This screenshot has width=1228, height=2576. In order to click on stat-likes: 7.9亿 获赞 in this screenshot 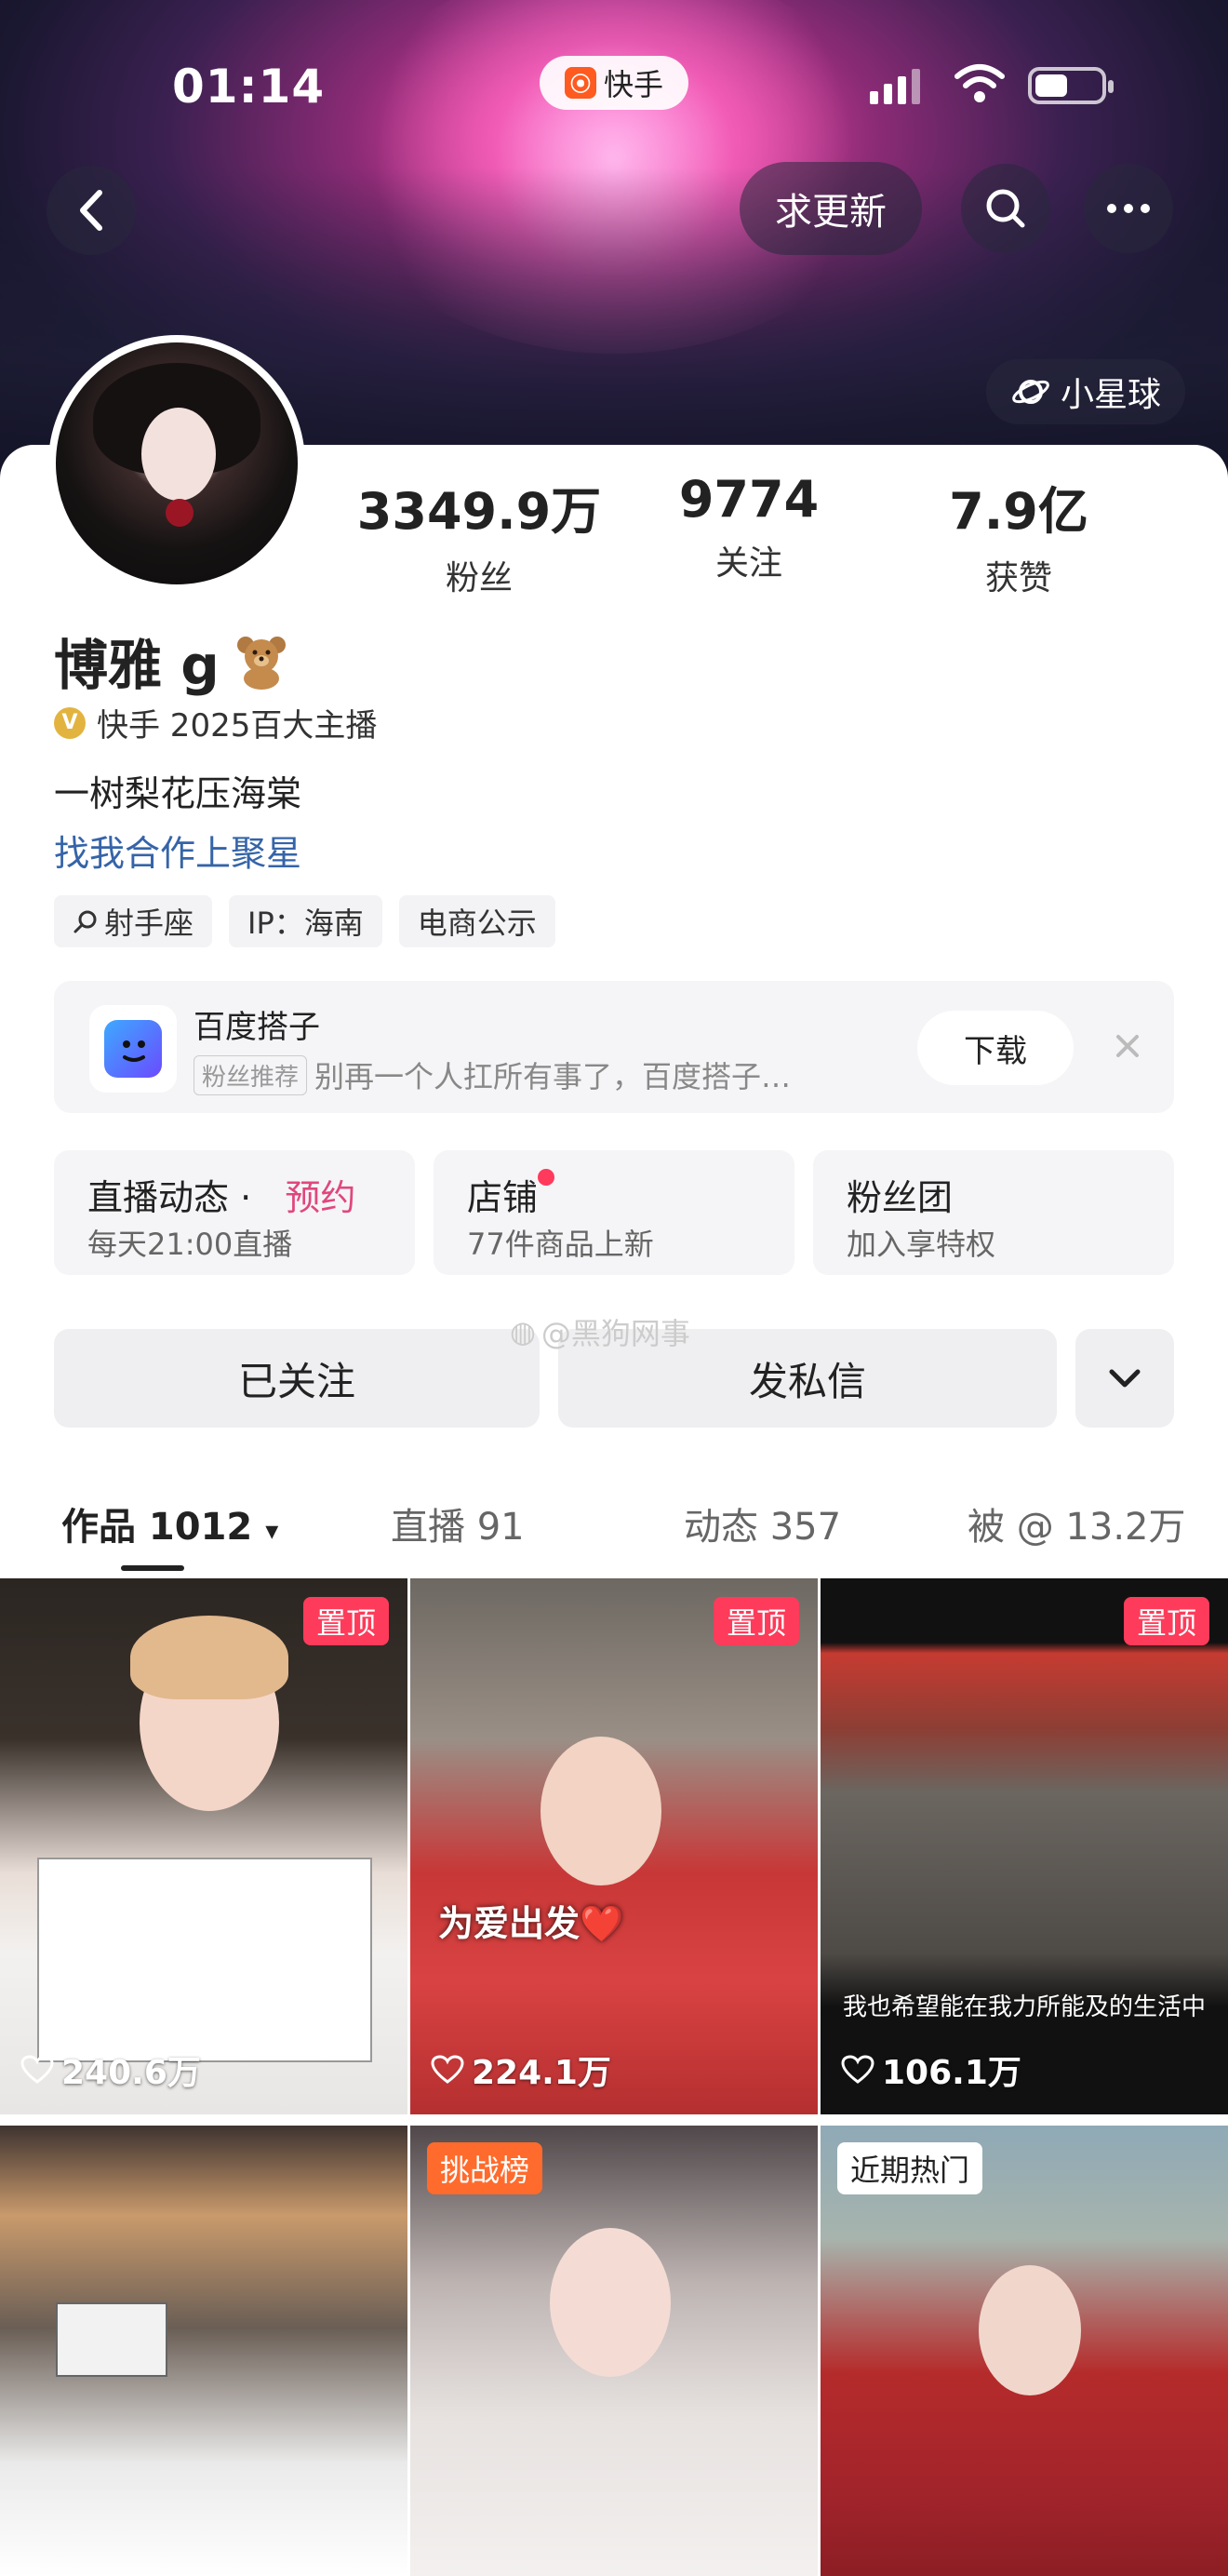, I will do `click(1019, 534)`.